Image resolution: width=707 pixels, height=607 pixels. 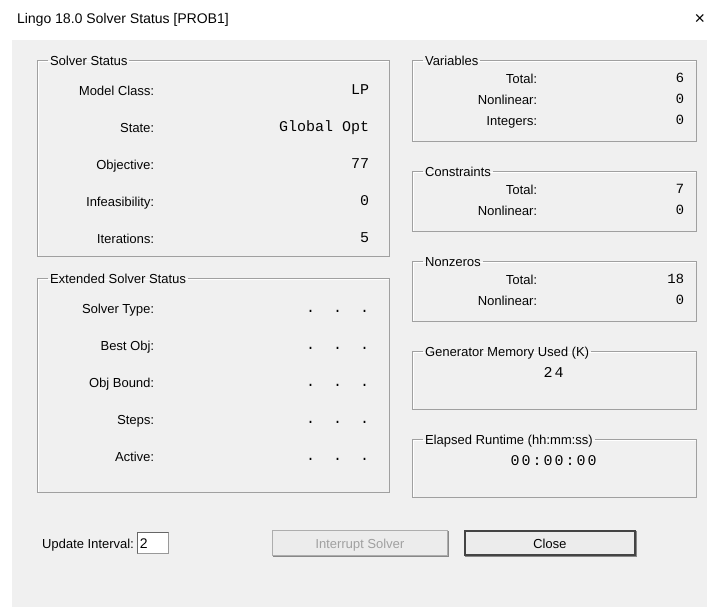 I want to click on field-value: 6, so click(x=679, y=78).